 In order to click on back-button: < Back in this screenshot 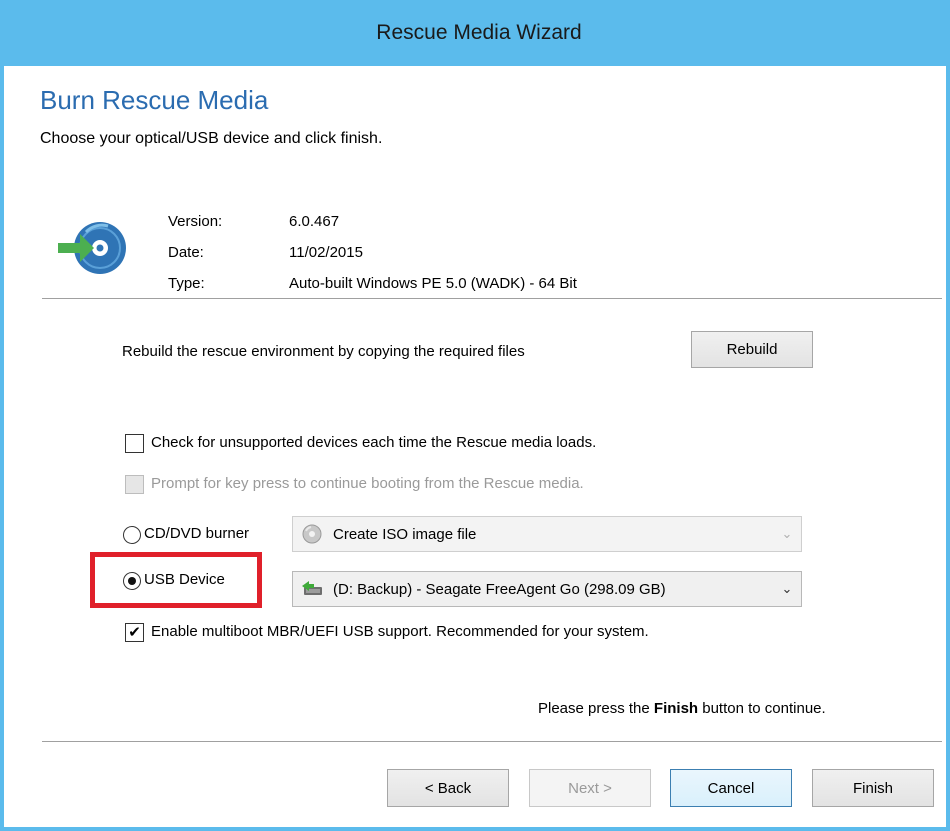, I will do `click(448, 788)`.